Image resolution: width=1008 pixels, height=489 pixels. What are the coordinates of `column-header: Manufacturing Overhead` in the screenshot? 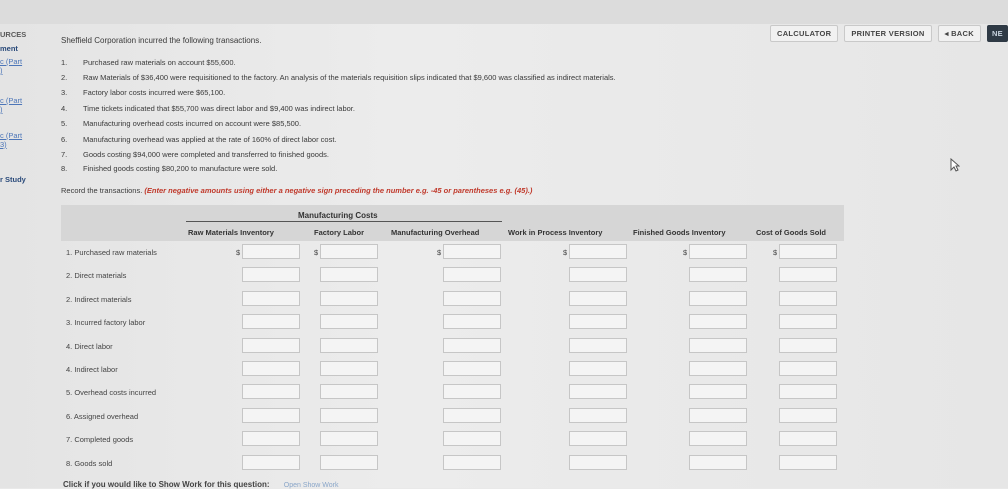 It's located at (435, 232).